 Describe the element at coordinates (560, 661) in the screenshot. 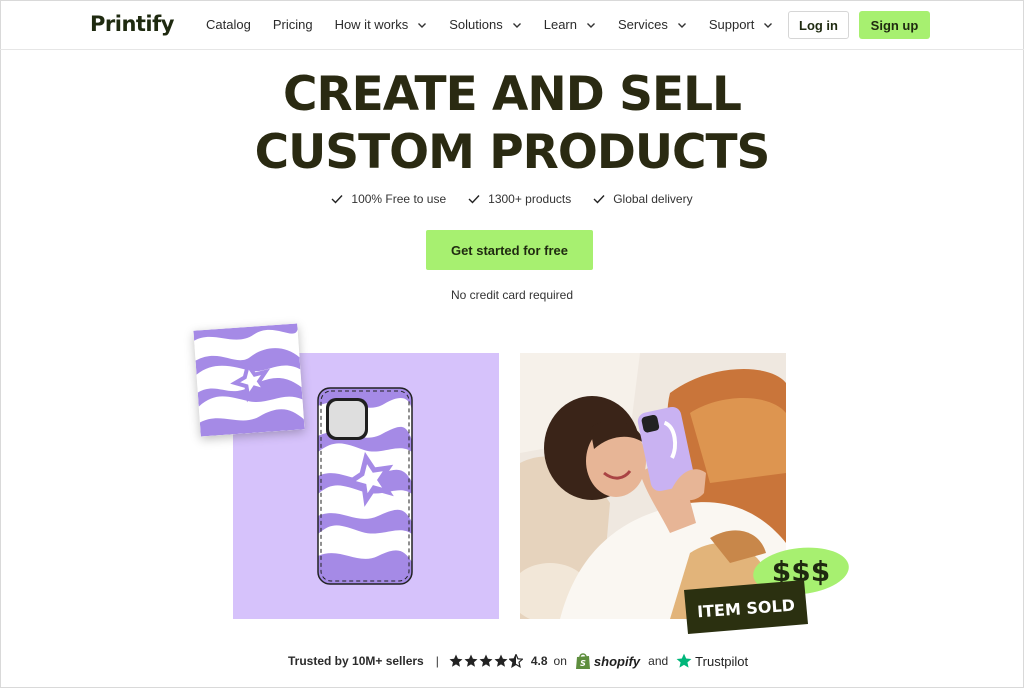

I see `on-text: on` at that location.